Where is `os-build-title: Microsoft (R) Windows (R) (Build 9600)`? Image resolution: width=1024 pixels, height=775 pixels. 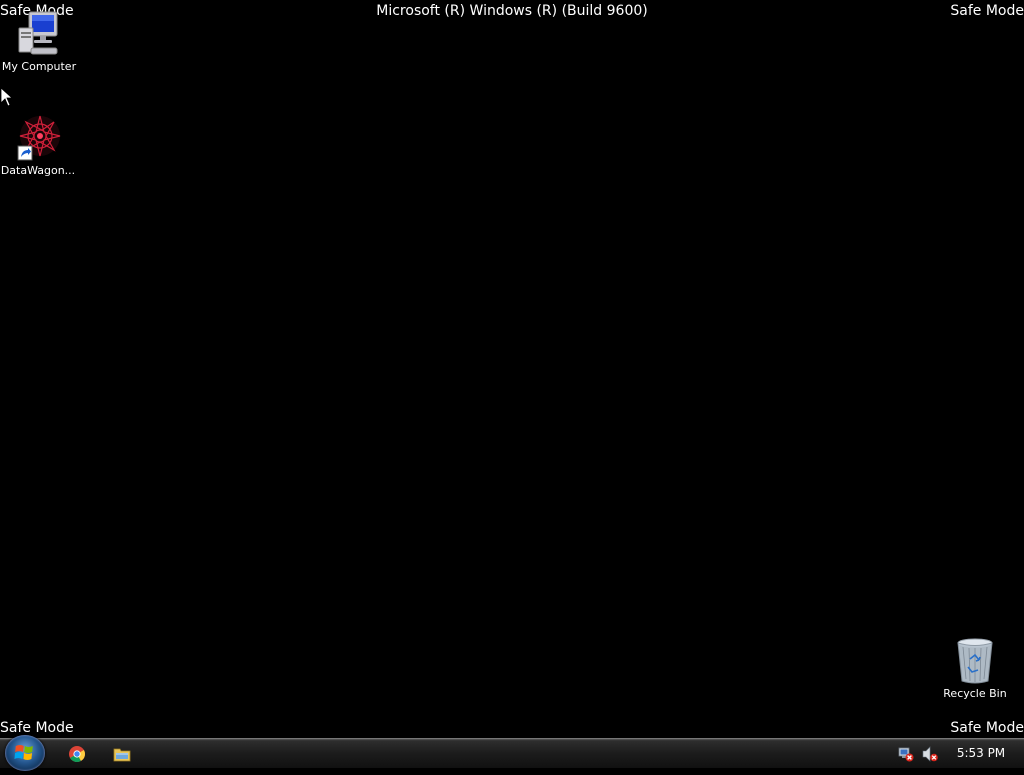 os-build-title: Microsoft (R) Windows (R) (Build 9600) is located at coordinates (512, 11).